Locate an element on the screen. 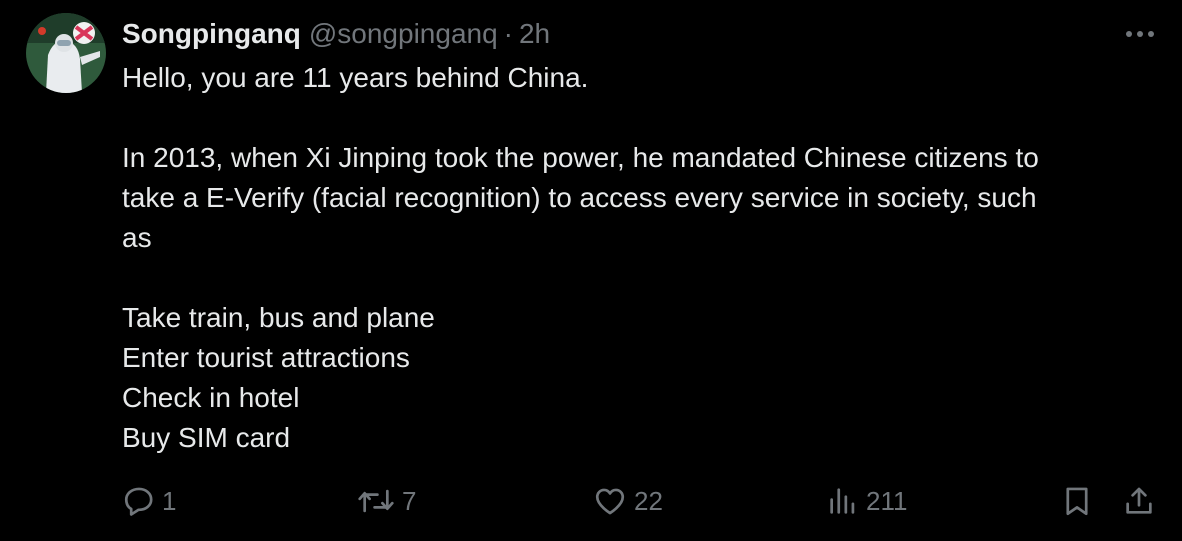 This screenshot has height=541, width=1182. avatar-image is located at coordinates (66, 53).